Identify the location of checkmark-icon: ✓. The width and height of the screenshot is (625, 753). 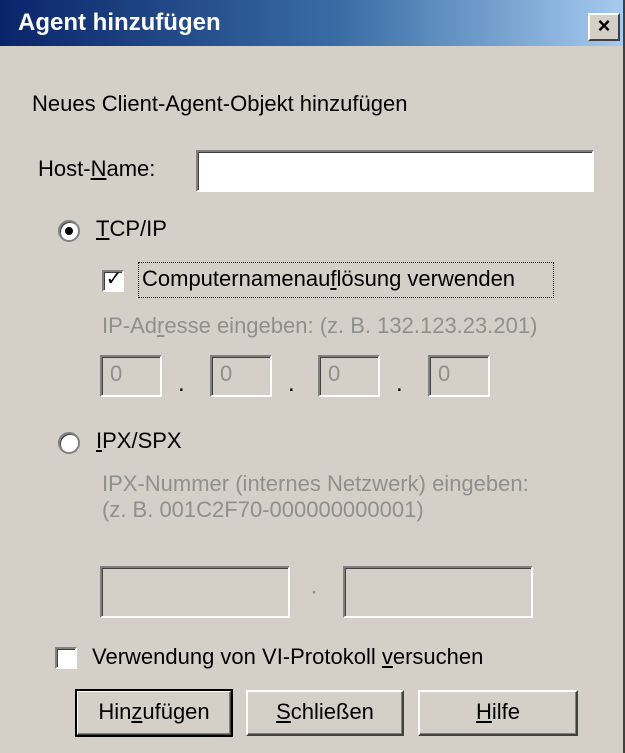
(114, 279).